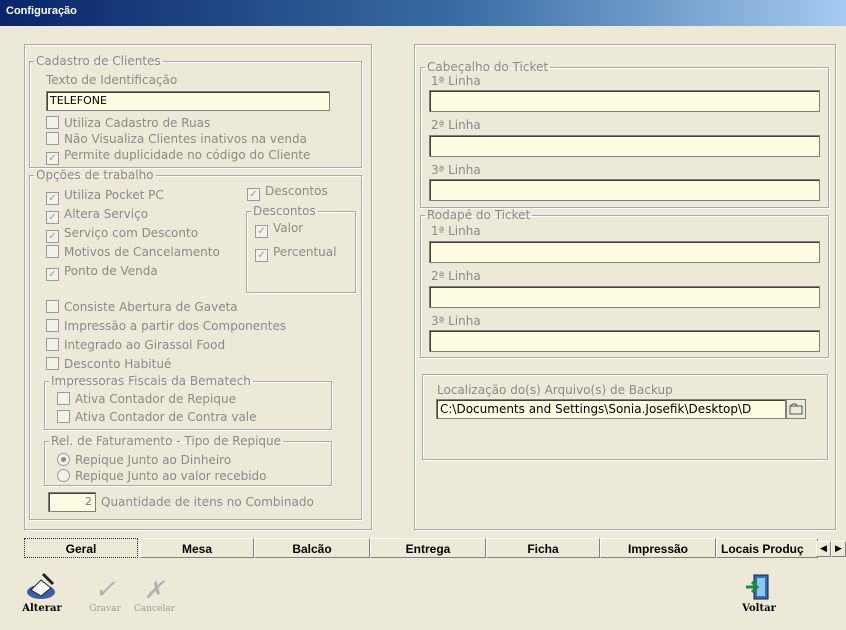 The width and height of the screenshot is (846, 630). I want to click on rodape-linha3-label: 3ª Linha, so click(456, 321).